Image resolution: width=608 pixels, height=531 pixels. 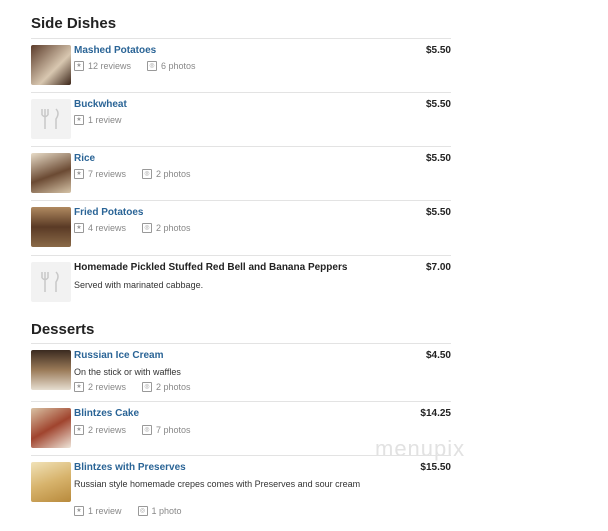 I want to click on review-count: 7 reviews, so click(x=107, y=174).